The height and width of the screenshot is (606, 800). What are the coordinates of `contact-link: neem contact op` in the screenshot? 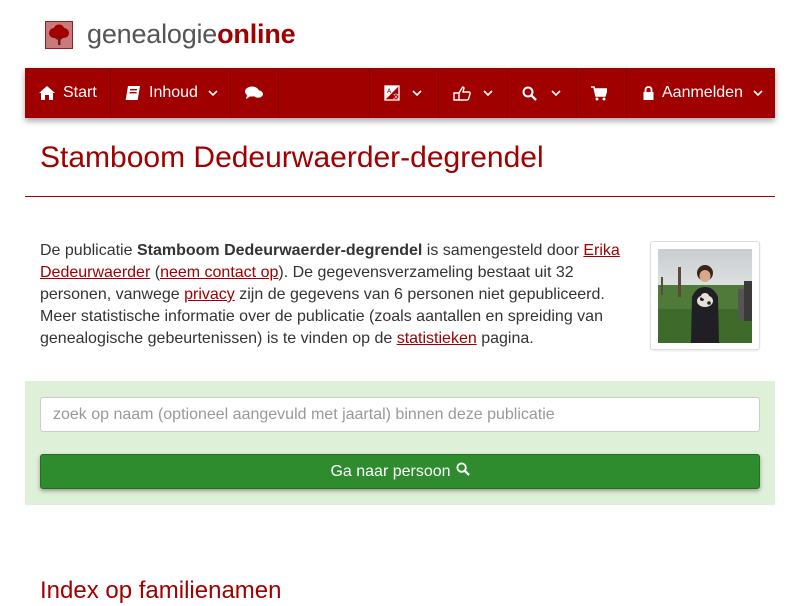 It's located at (219, 272).